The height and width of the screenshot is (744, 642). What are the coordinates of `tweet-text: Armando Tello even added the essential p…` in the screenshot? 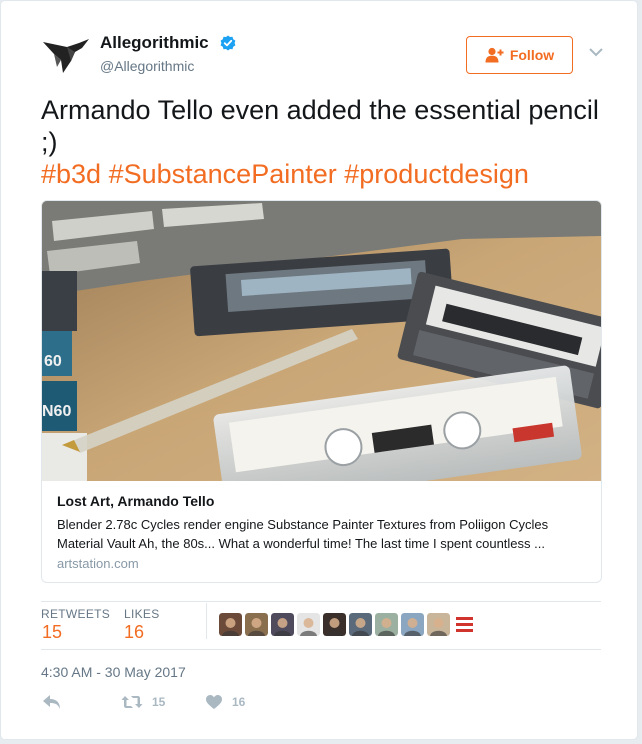 It's located at (320, 126).